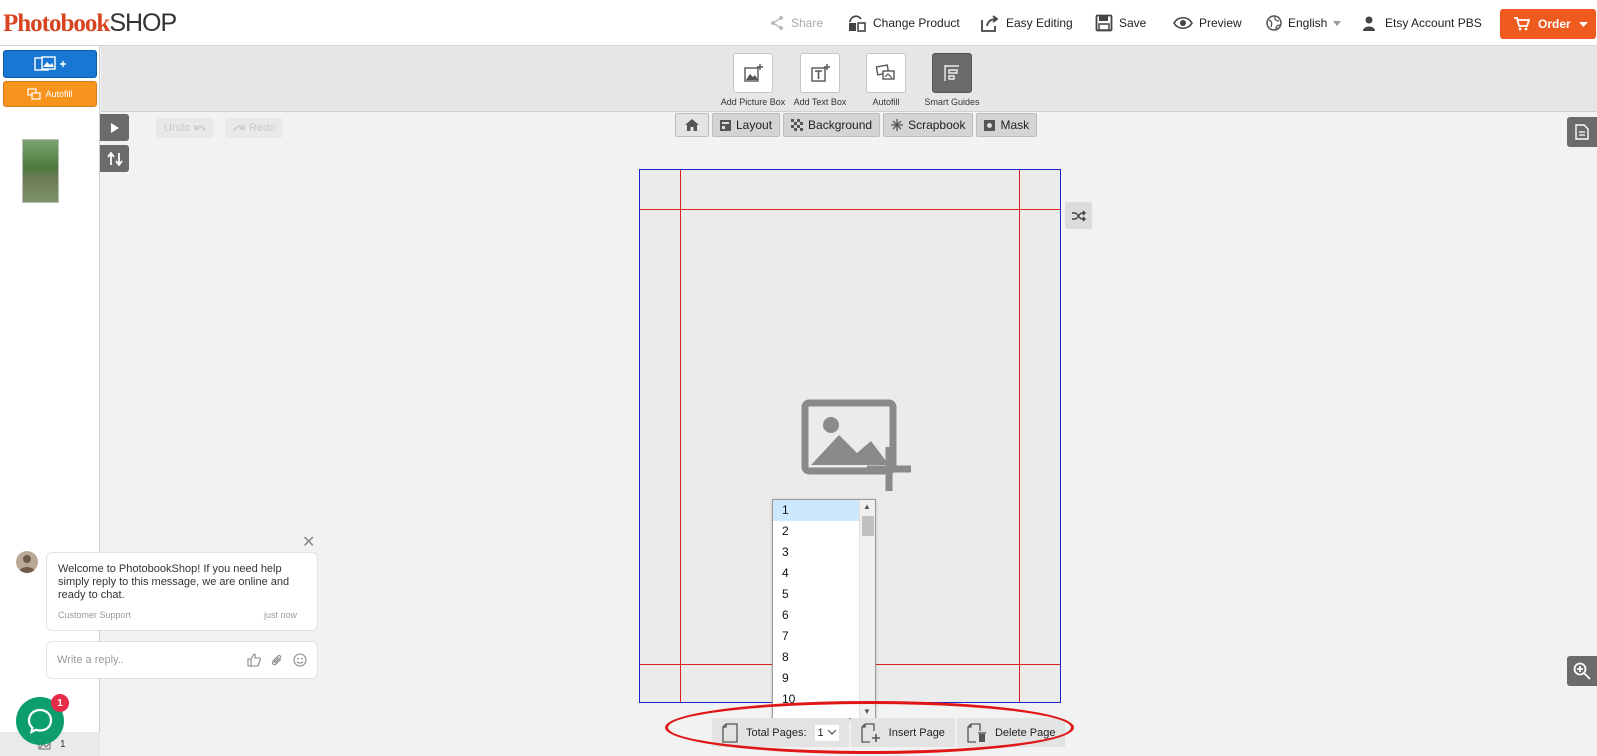 This screenshot has height=756, width=1597. What do you see at coordinates (725, 125) in the screenshot?
I see `layout-icon` at bounding box center [725, 125].